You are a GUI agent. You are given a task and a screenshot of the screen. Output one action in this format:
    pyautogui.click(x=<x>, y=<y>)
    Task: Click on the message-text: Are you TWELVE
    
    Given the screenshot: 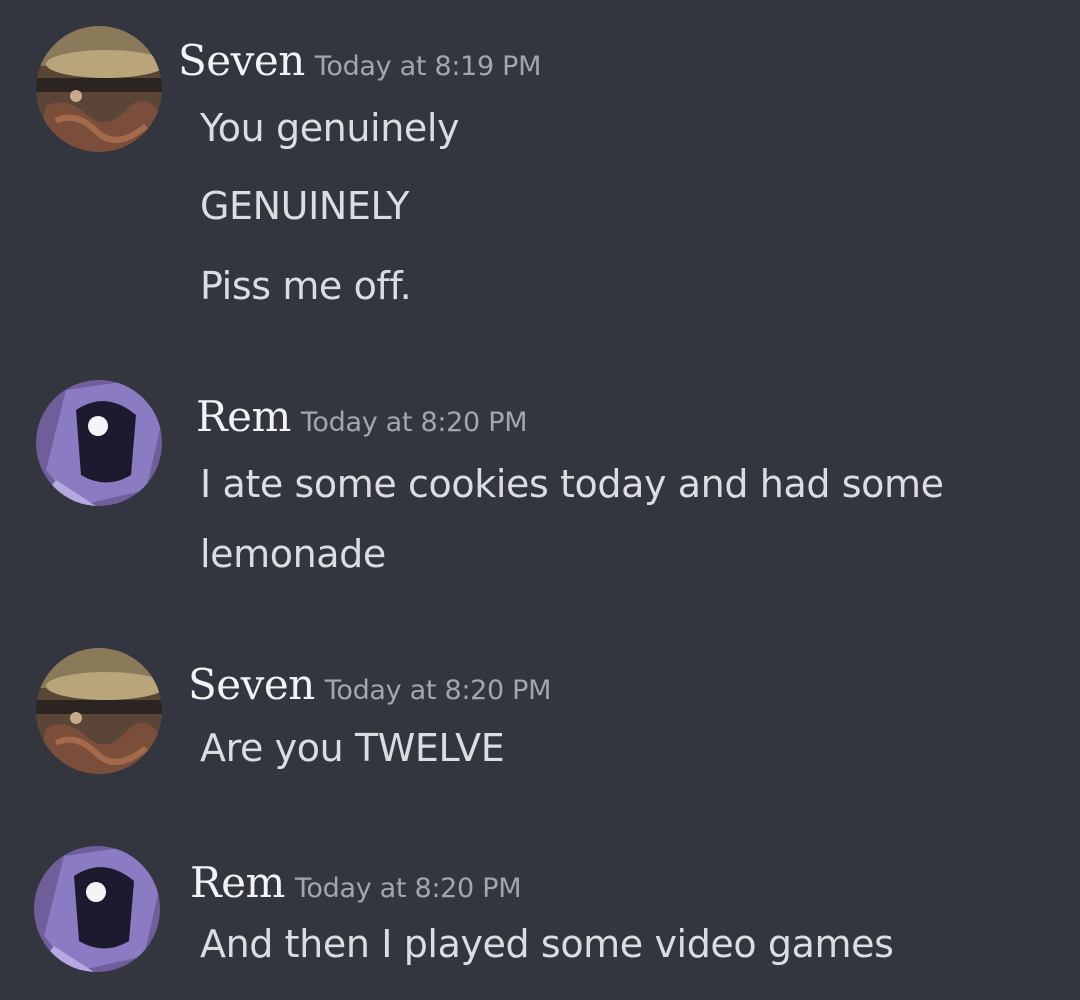 What is the action you would take?
    pyautogui.click(x=352, y=748)
    